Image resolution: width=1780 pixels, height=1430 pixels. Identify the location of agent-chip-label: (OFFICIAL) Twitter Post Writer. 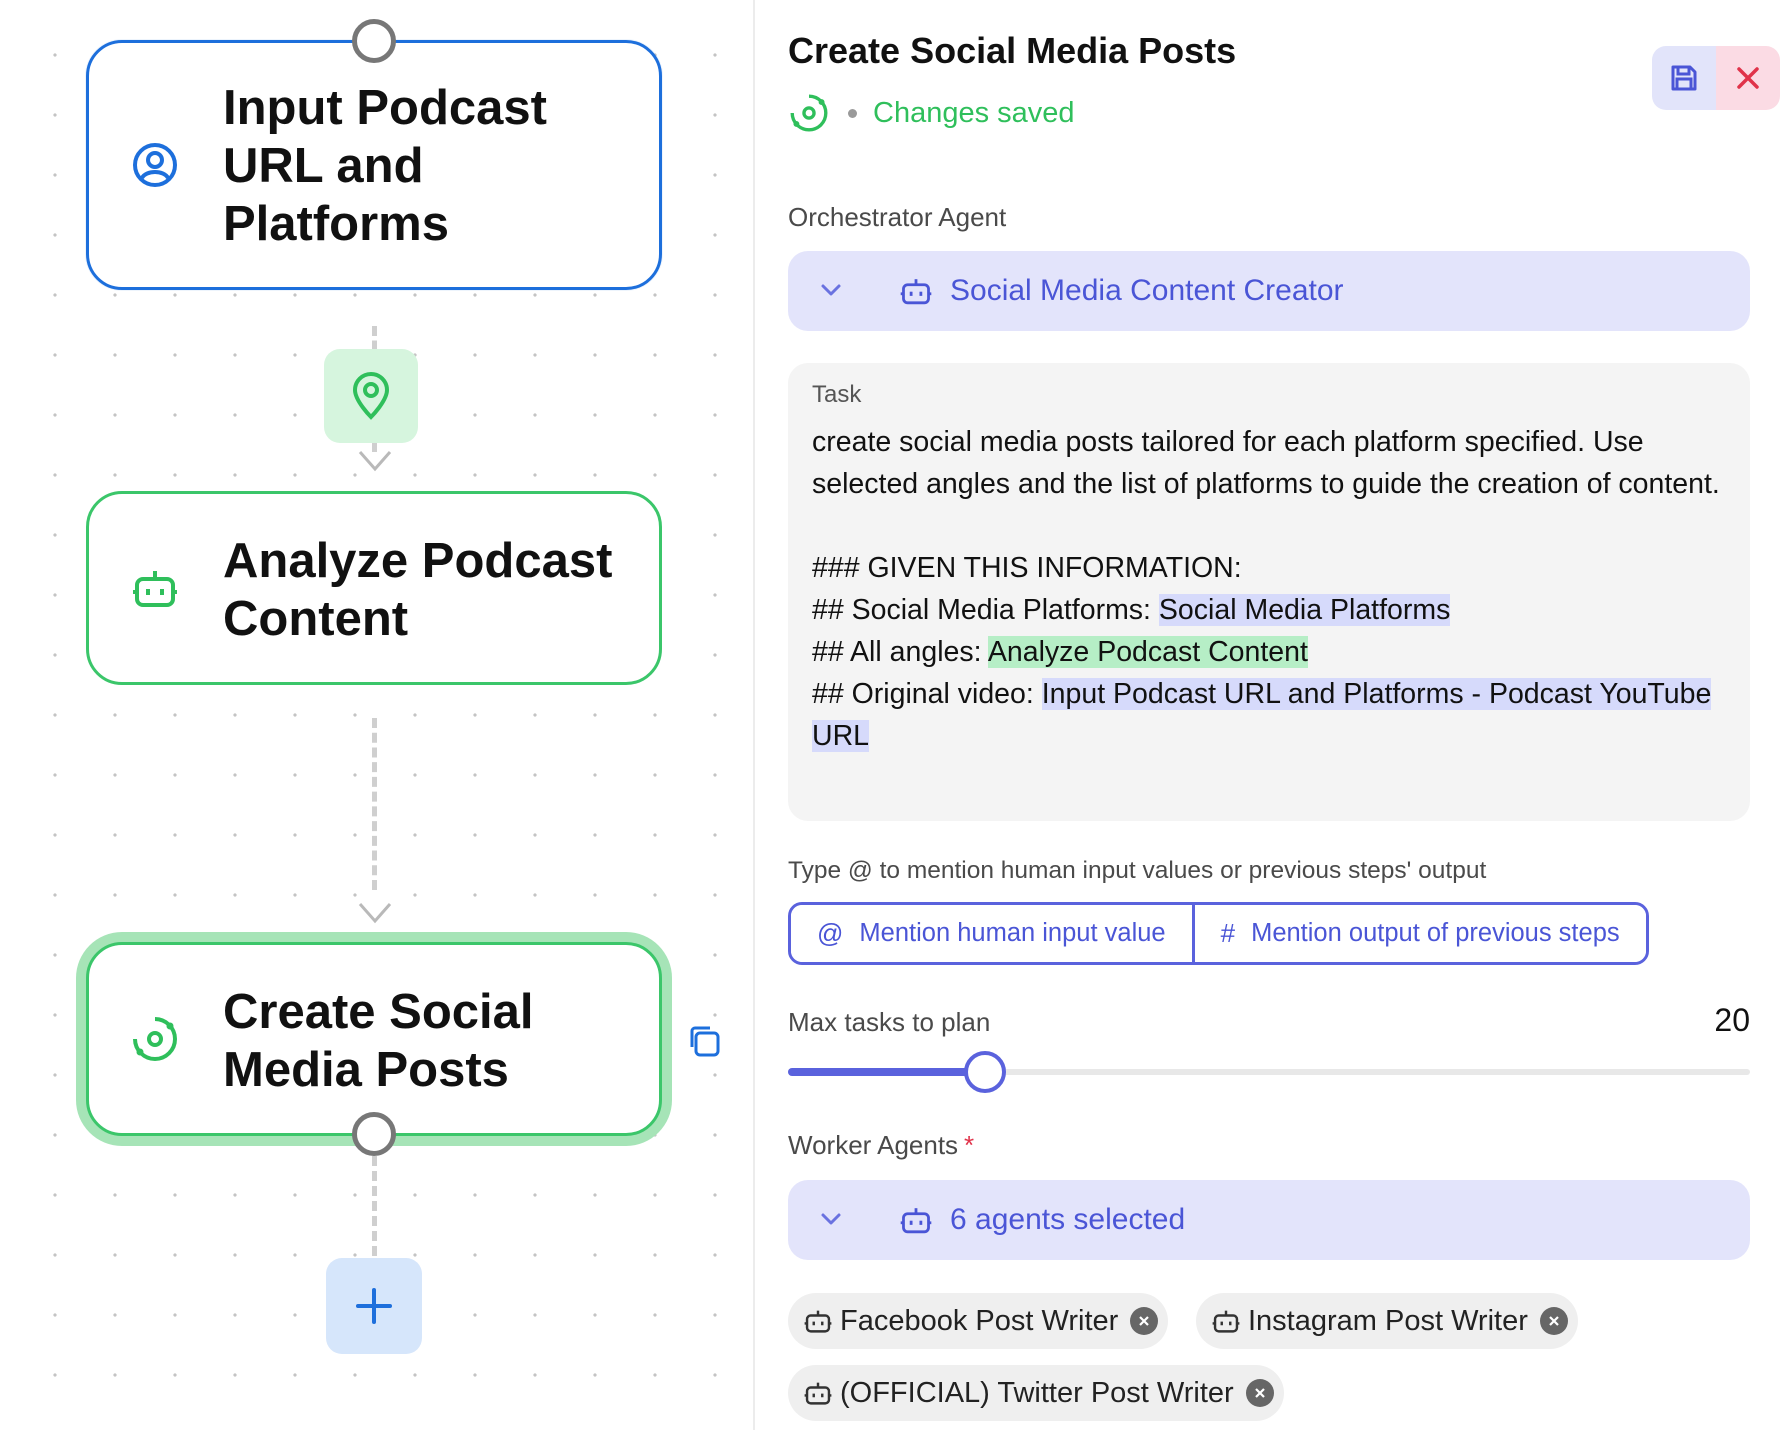
(1037, 1392).